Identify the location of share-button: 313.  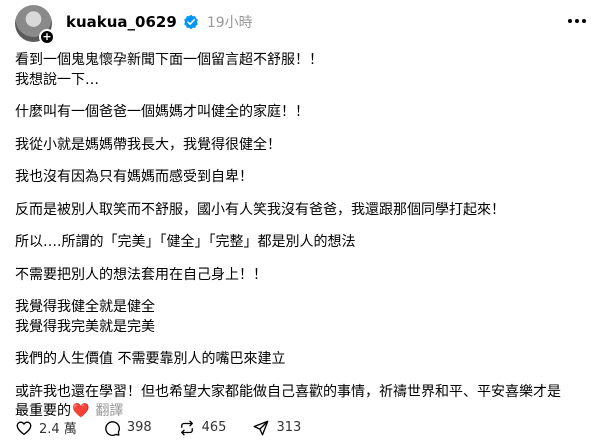
(276, 428).